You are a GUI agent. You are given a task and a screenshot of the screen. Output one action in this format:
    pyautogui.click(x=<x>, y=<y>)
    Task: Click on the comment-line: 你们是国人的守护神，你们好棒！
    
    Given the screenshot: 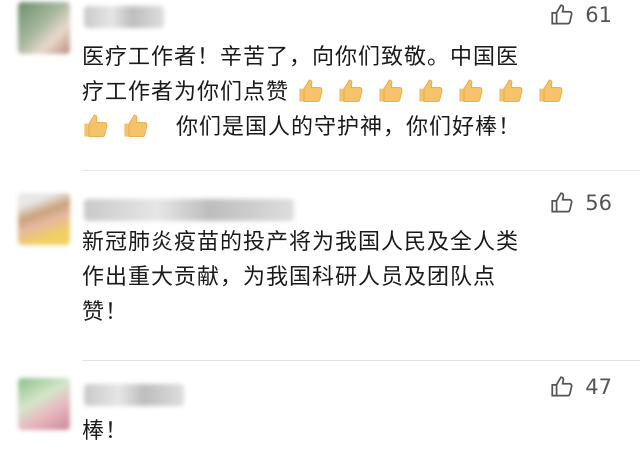 What is the action you would take?
    pyautogui.click(x=352, y=127)
    